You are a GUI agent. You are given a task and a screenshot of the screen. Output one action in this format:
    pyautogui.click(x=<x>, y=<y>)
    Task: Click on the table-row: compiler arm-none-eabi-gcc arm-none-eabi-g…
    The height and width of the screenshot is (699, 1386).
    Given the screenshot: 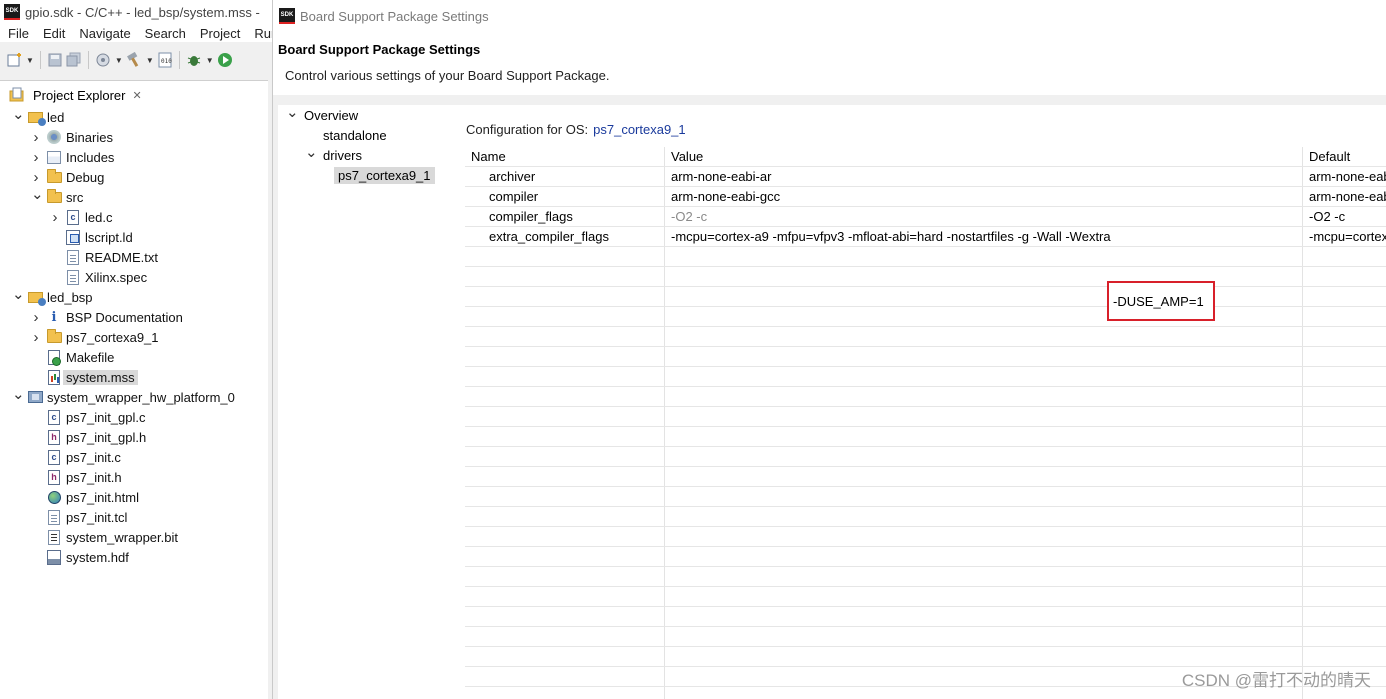 What is the action you would take?
    pyautogui.click(x=925, y=197)
    